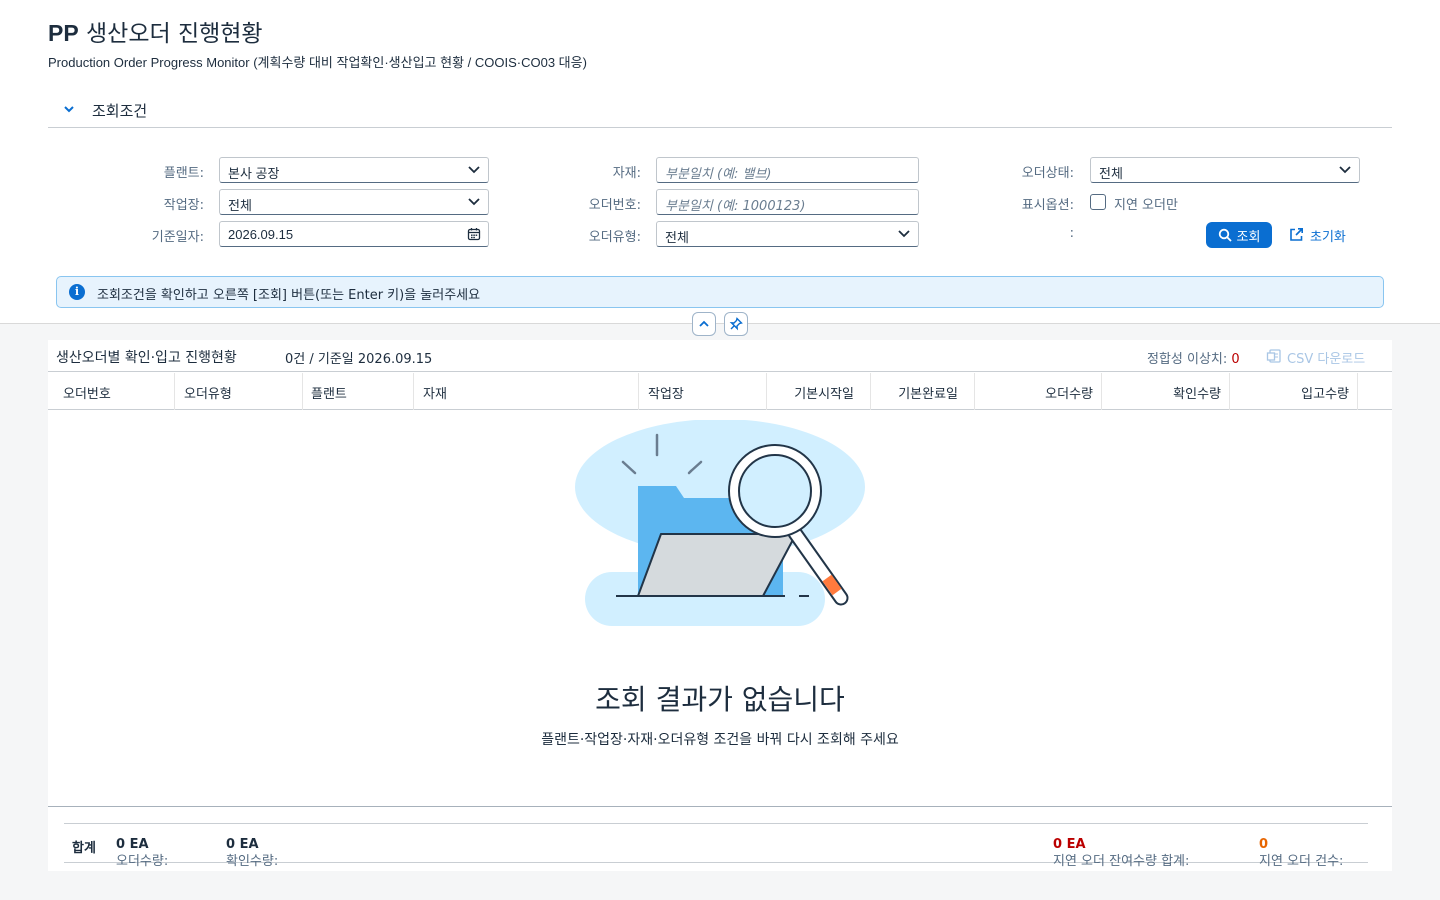 This screenshot has height=900, width=1440. I want to click on csv-download-button: CSV 다운로드, so click(1315, 357).